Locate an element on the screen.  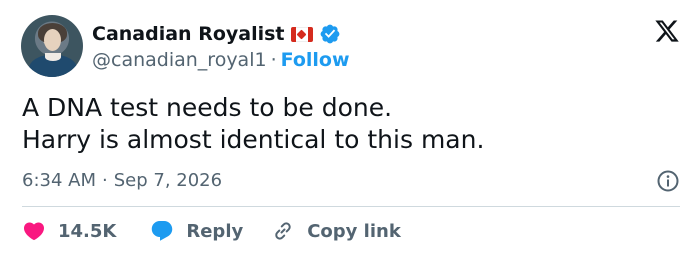
author-name-row: Canadian Royalist is located at coordinates (216, 34).